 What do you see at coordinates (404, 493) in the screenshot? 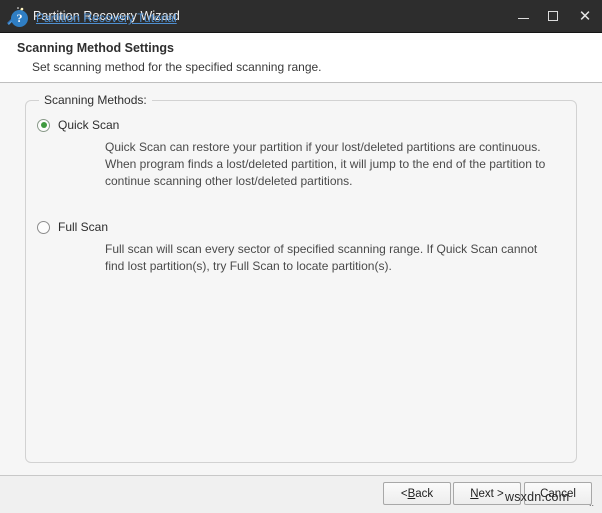
I see `back-label-pre: <` at bounding box center [404, 493].